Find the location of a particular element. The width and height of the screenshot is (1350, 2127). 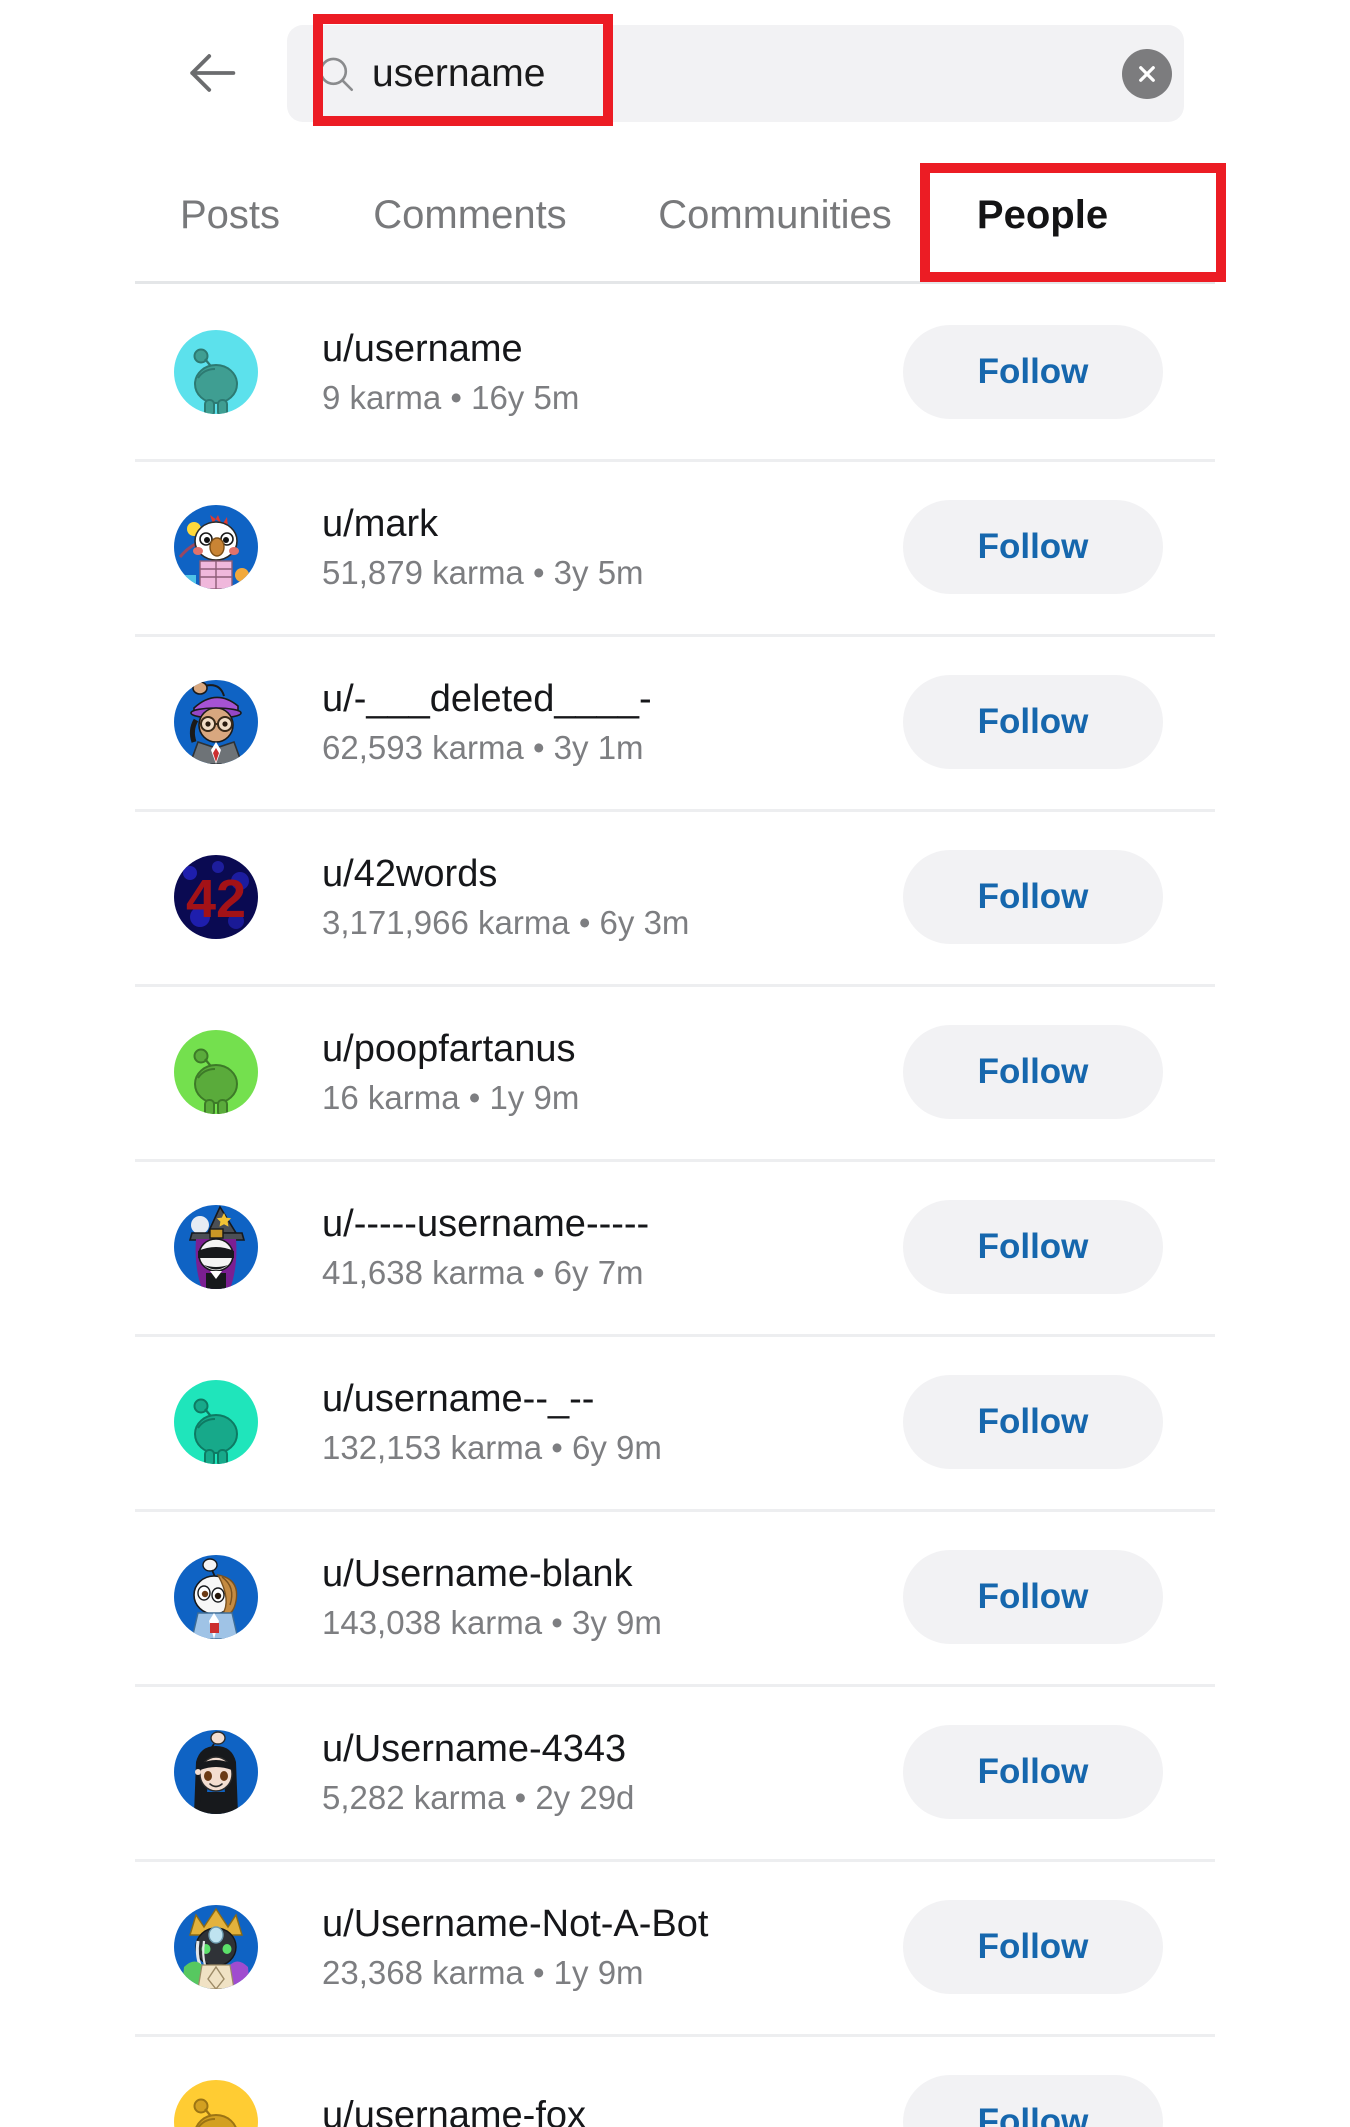

tab-communities: Communities is located at coordinates (775, 215).